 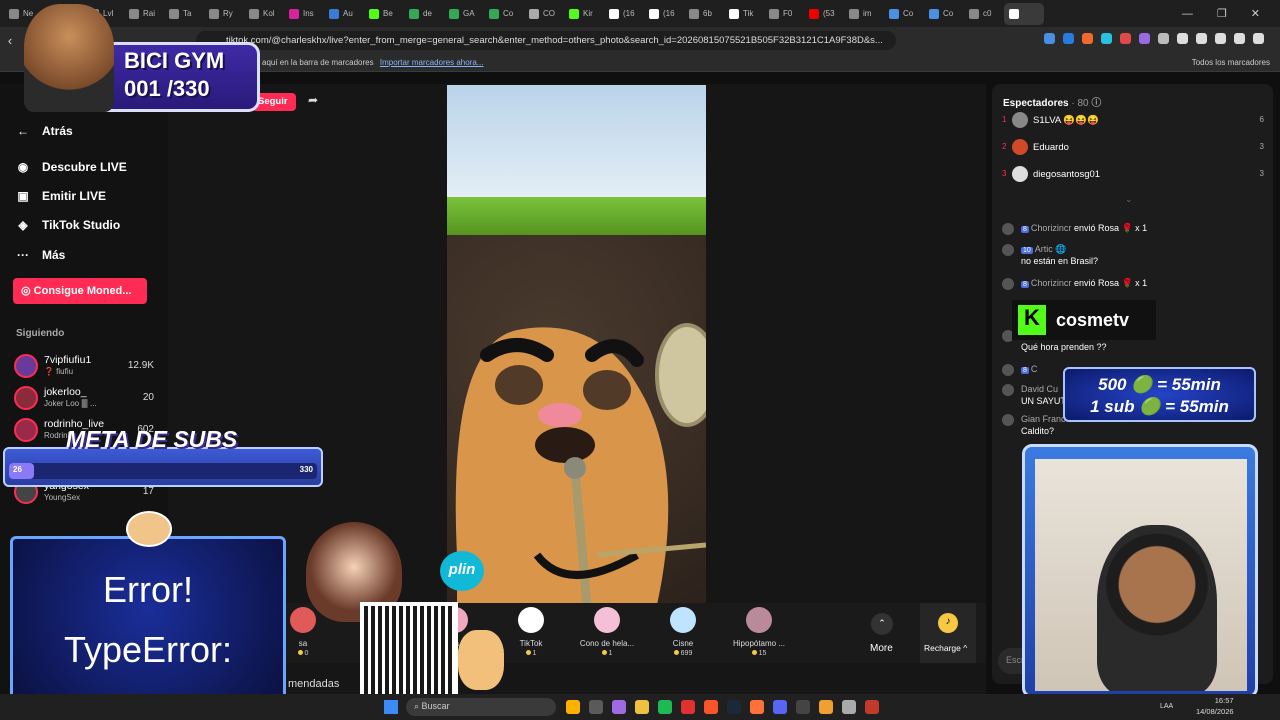 I want to click on close-window-button: ✕, so click(x=1255, y=13).